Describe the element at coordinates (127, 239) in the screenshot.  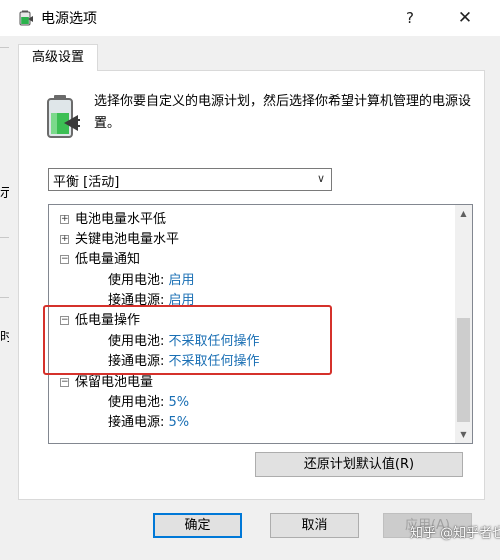
I see `tree-node-label: 关键电池电量水平` at that location.